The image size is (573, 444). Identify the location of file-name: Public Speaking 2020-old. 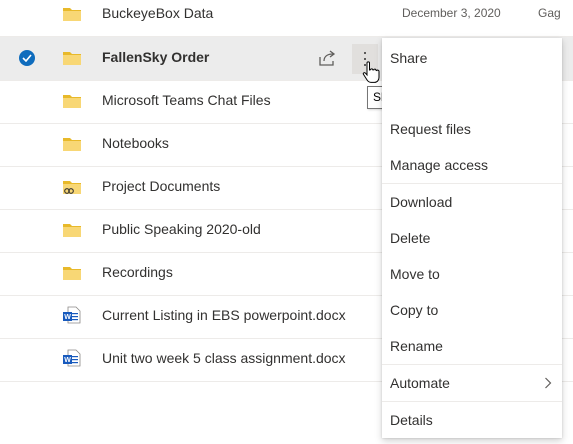
(181, 229).